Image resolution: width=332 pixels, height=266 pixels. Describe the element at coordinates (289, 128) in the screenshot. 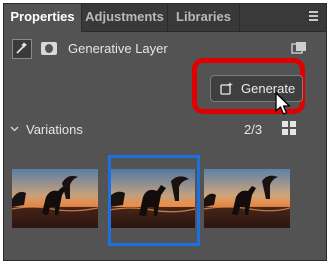

I see `grid-view-icon` at that location.